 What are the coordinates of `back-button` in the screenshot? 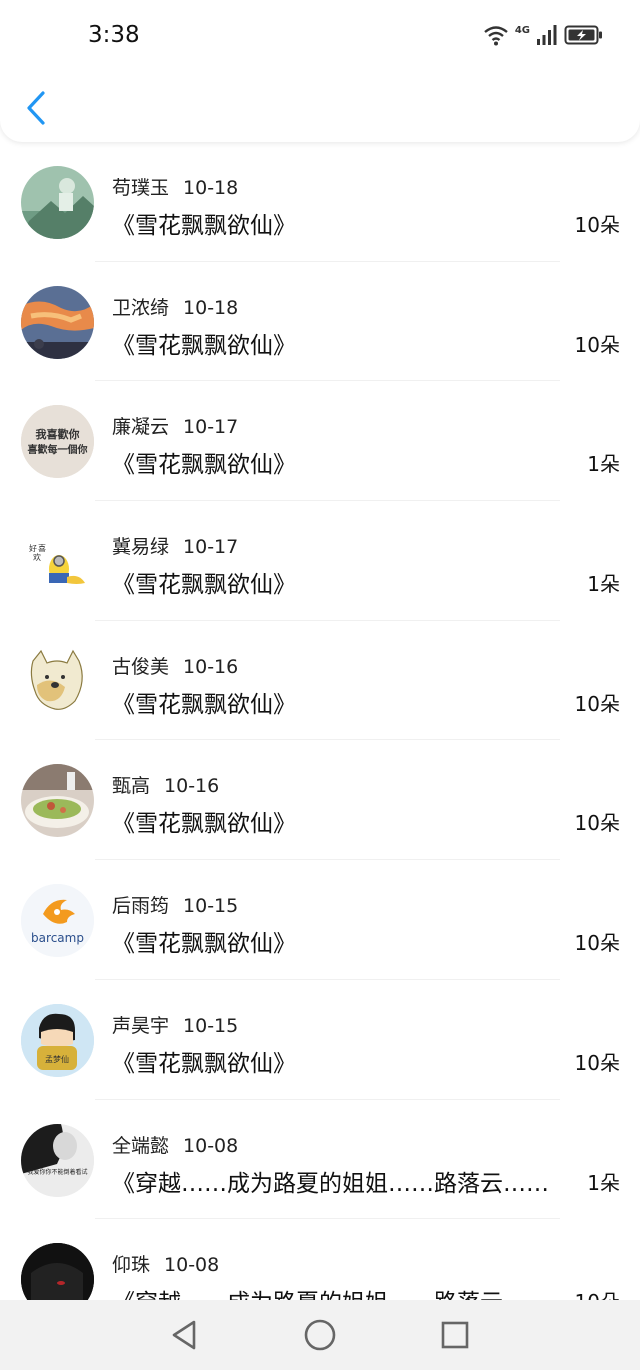 It's located at (36, 108).